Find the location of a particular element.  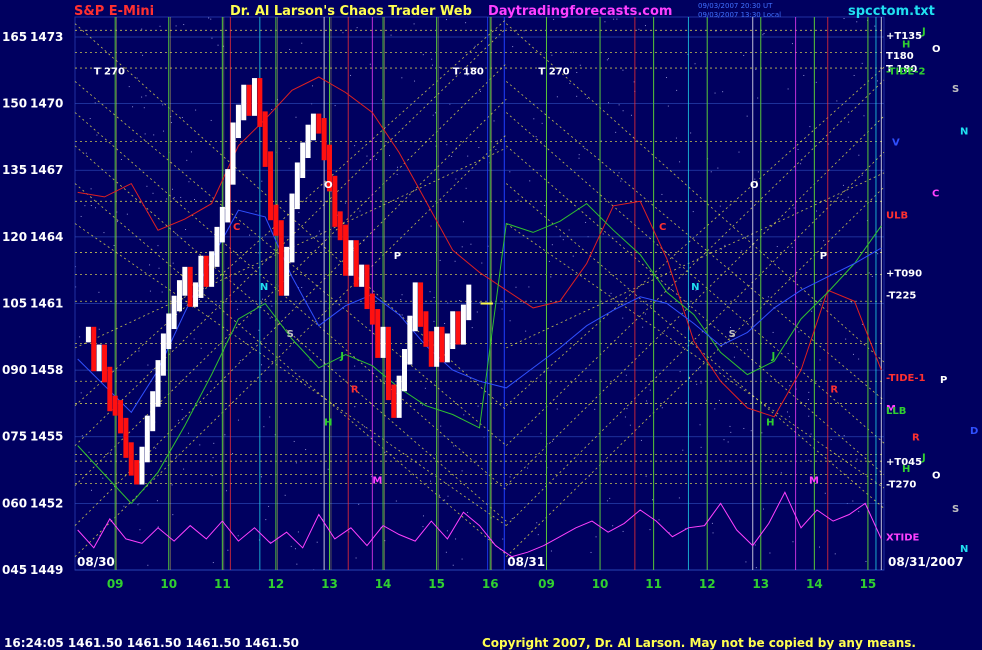

planet-label: N is located at coordinates (695, 287).